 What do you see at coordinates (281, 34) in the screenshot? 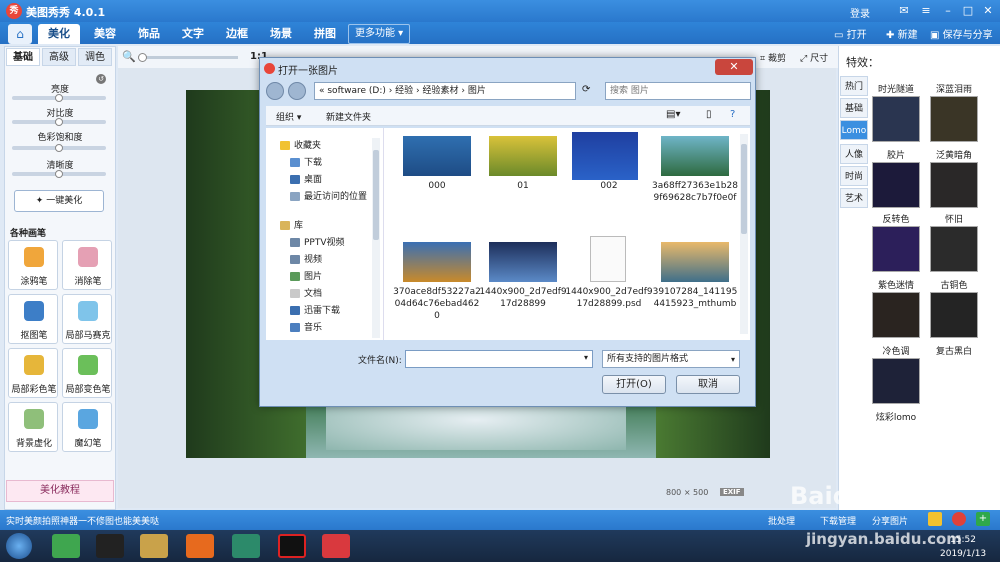
I see `tab-scene: 场景` at bounding box center [281, 34].